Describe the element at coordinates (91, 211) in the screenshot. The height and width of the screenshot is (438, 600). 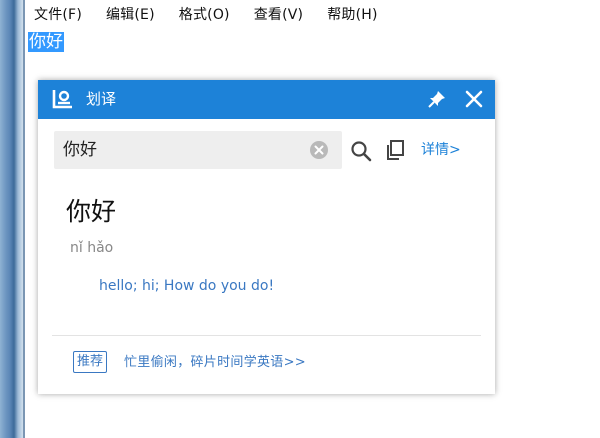
I see `entry-word: 你好` at that location.